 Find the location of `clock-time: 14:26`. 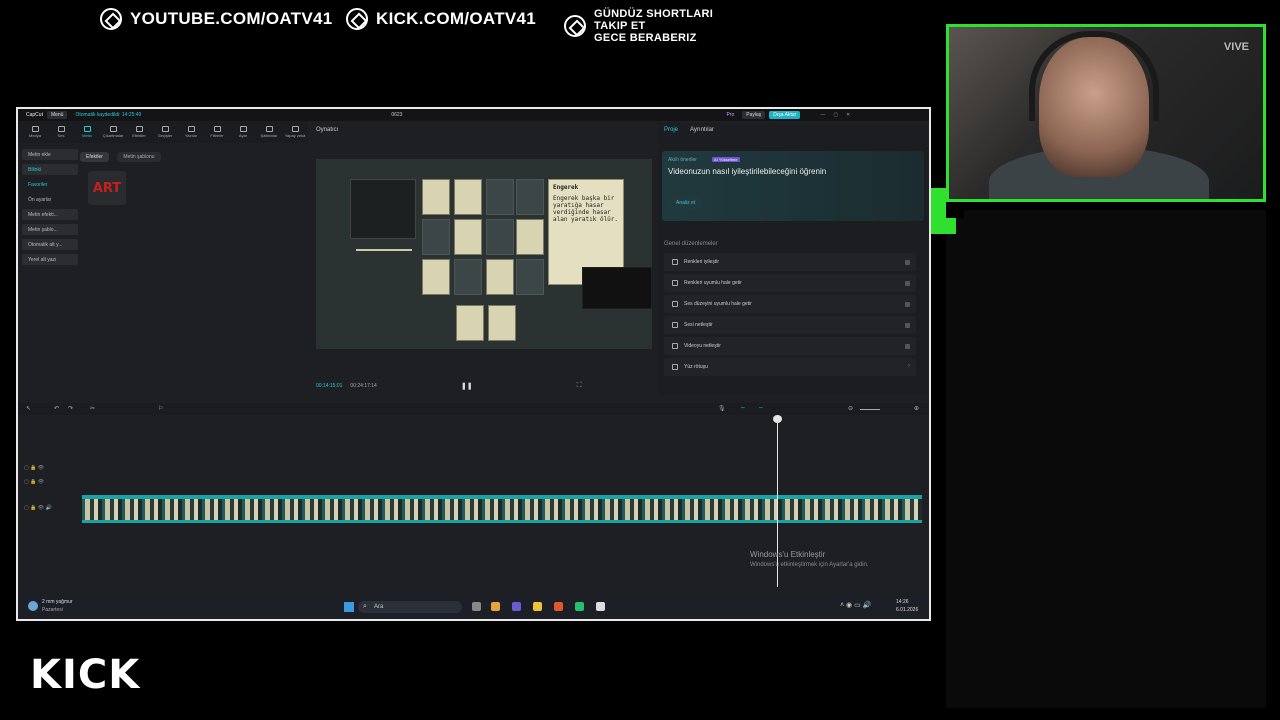

clock-time: 14:26 is located at coordinates (902, 602).